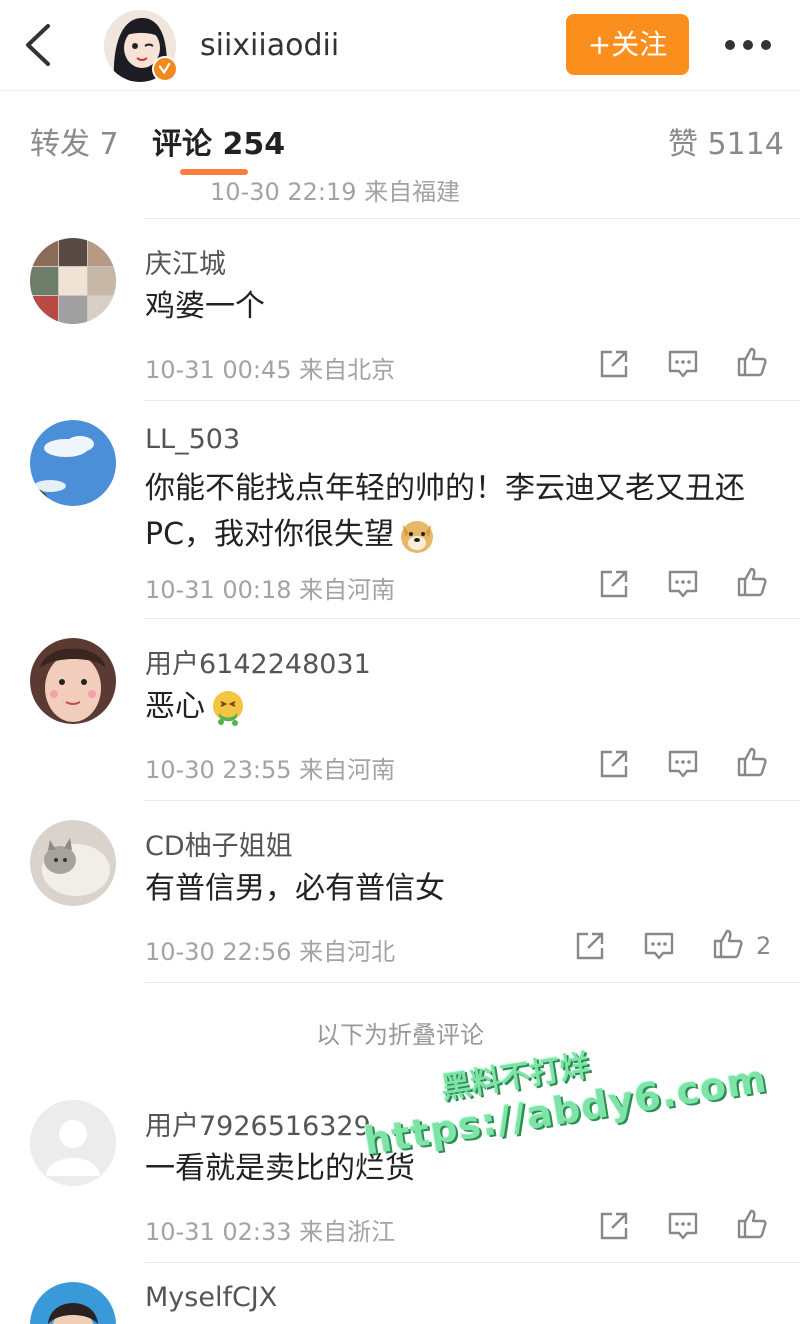 This screenshot has height=1324, width=800. I want to click on comment-meta: 10-31 00:45 来自北京, so click(270, 367).